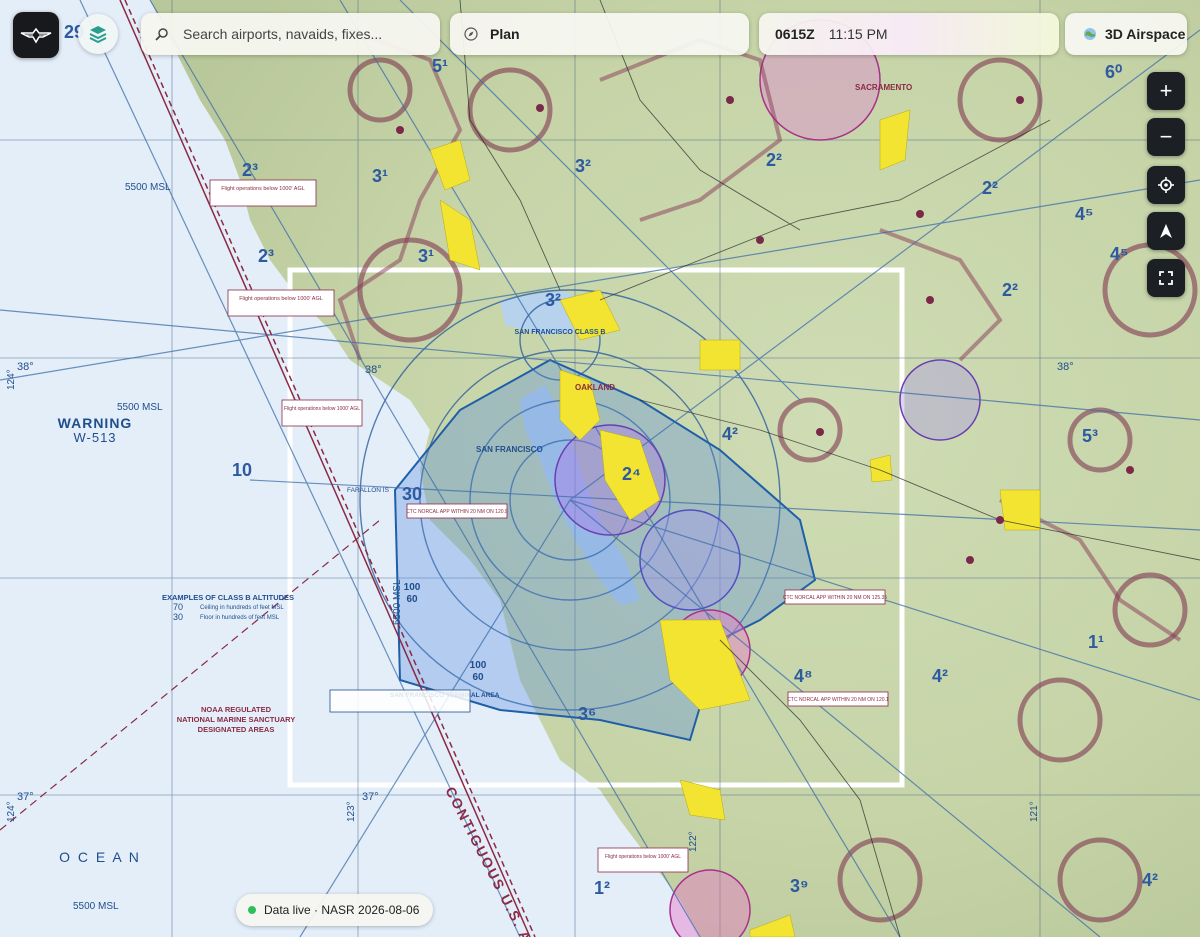 The height and width of the screenshot is (937, 1200). What do you see at coordinates (242, 608) in the screenshot?
I see `examples-ceiling-text: Ceiling in hundreds of feet MSL` at bounding box center [242, 608].